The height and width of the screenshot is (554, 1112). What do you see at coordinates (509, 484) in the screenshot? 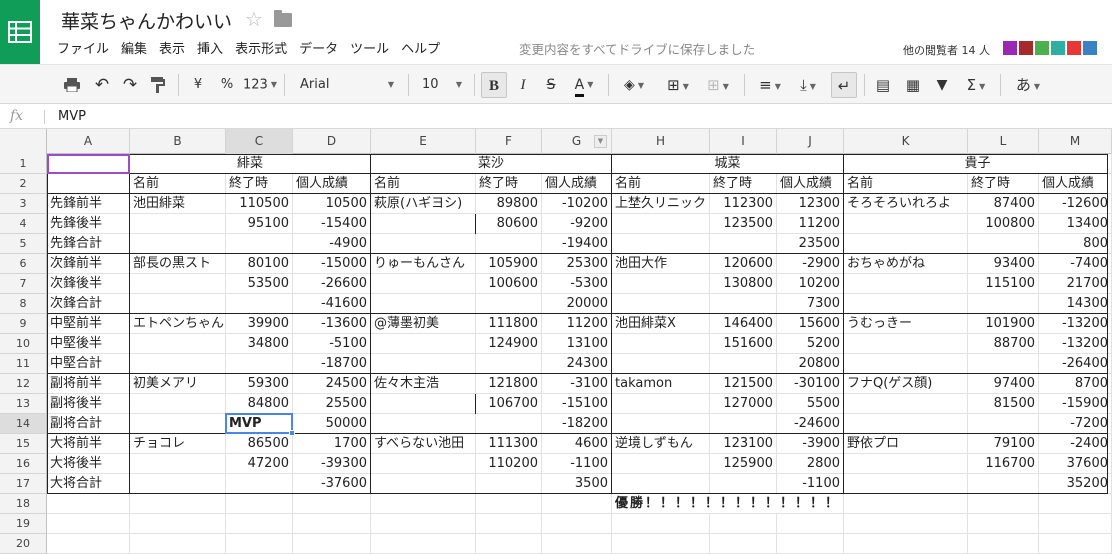
I see `cell-f17` at bounding box center [509, 484].